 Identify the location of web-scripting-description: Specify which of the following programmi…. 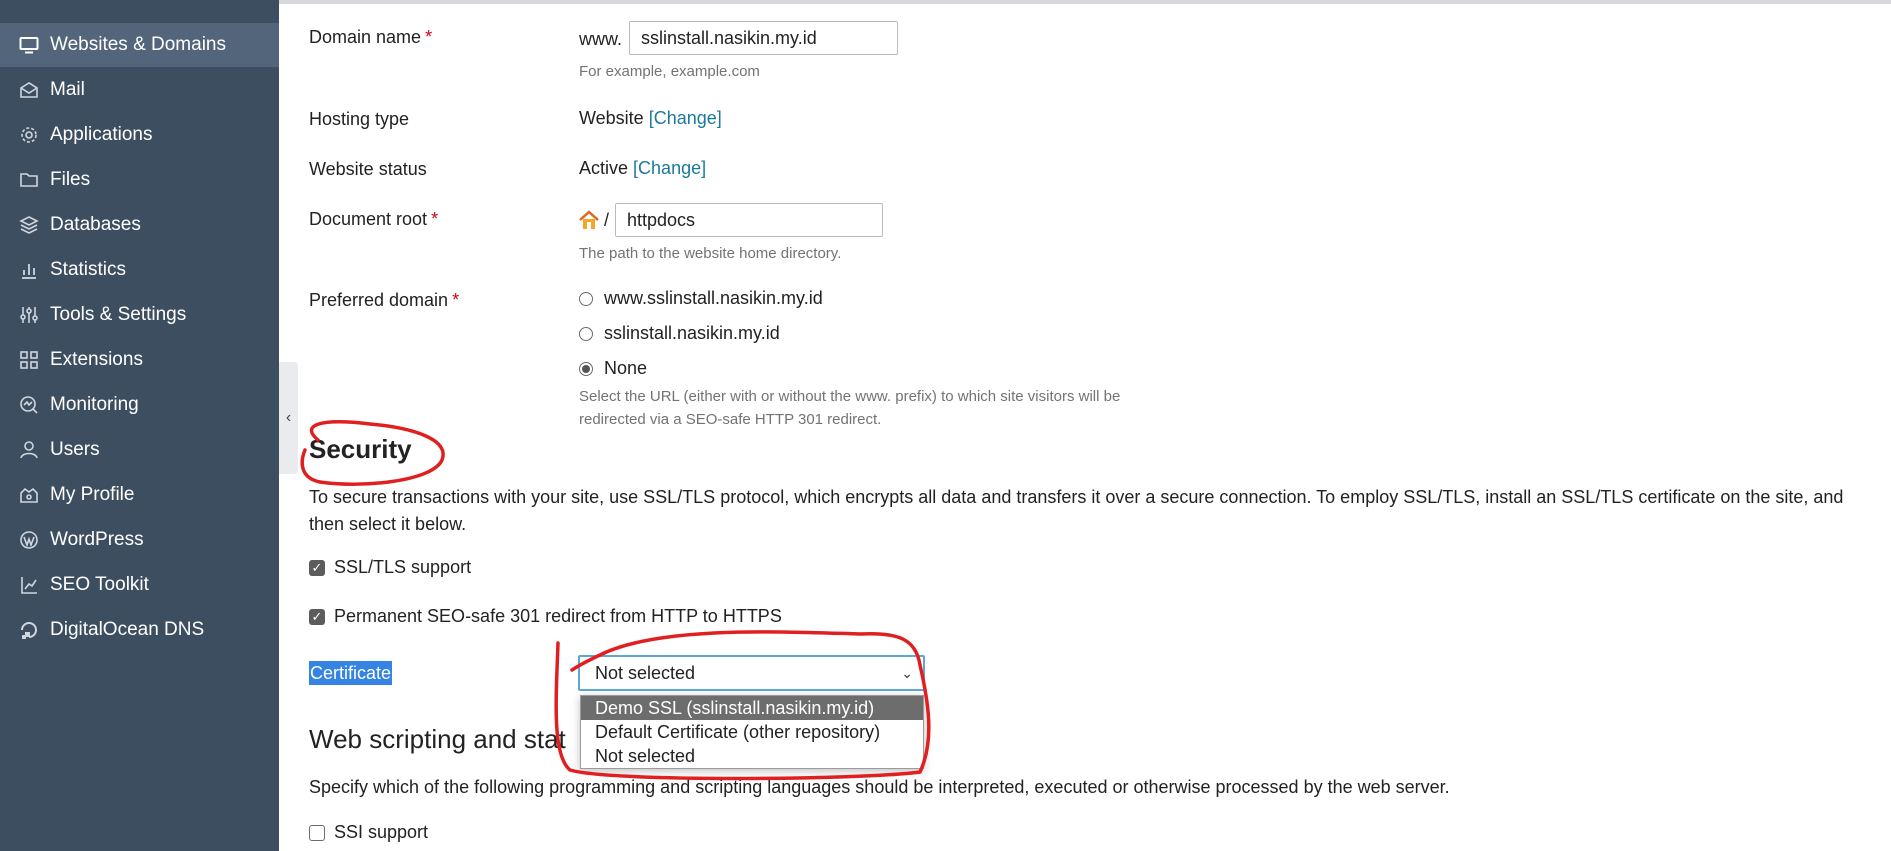
(879, 787).